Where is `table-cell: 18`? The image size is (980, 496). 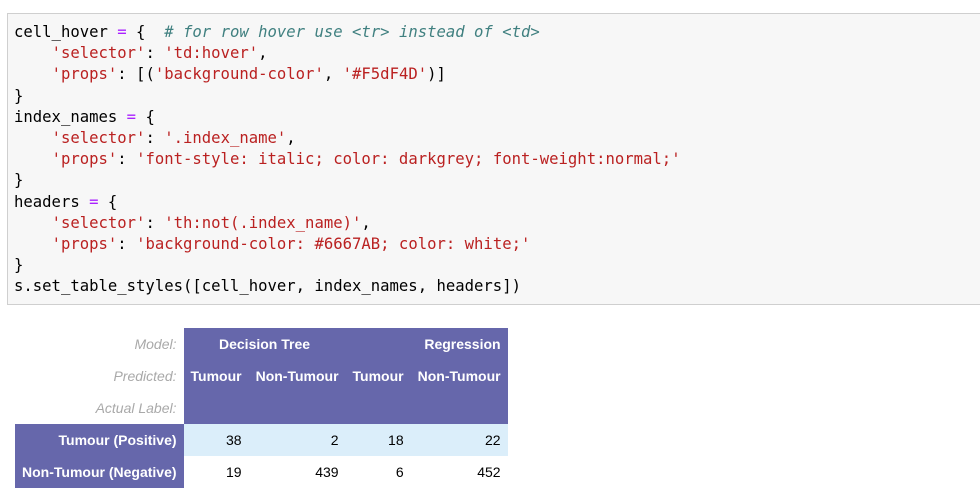 table-cell: 18 is located at coordinates (378, 440).